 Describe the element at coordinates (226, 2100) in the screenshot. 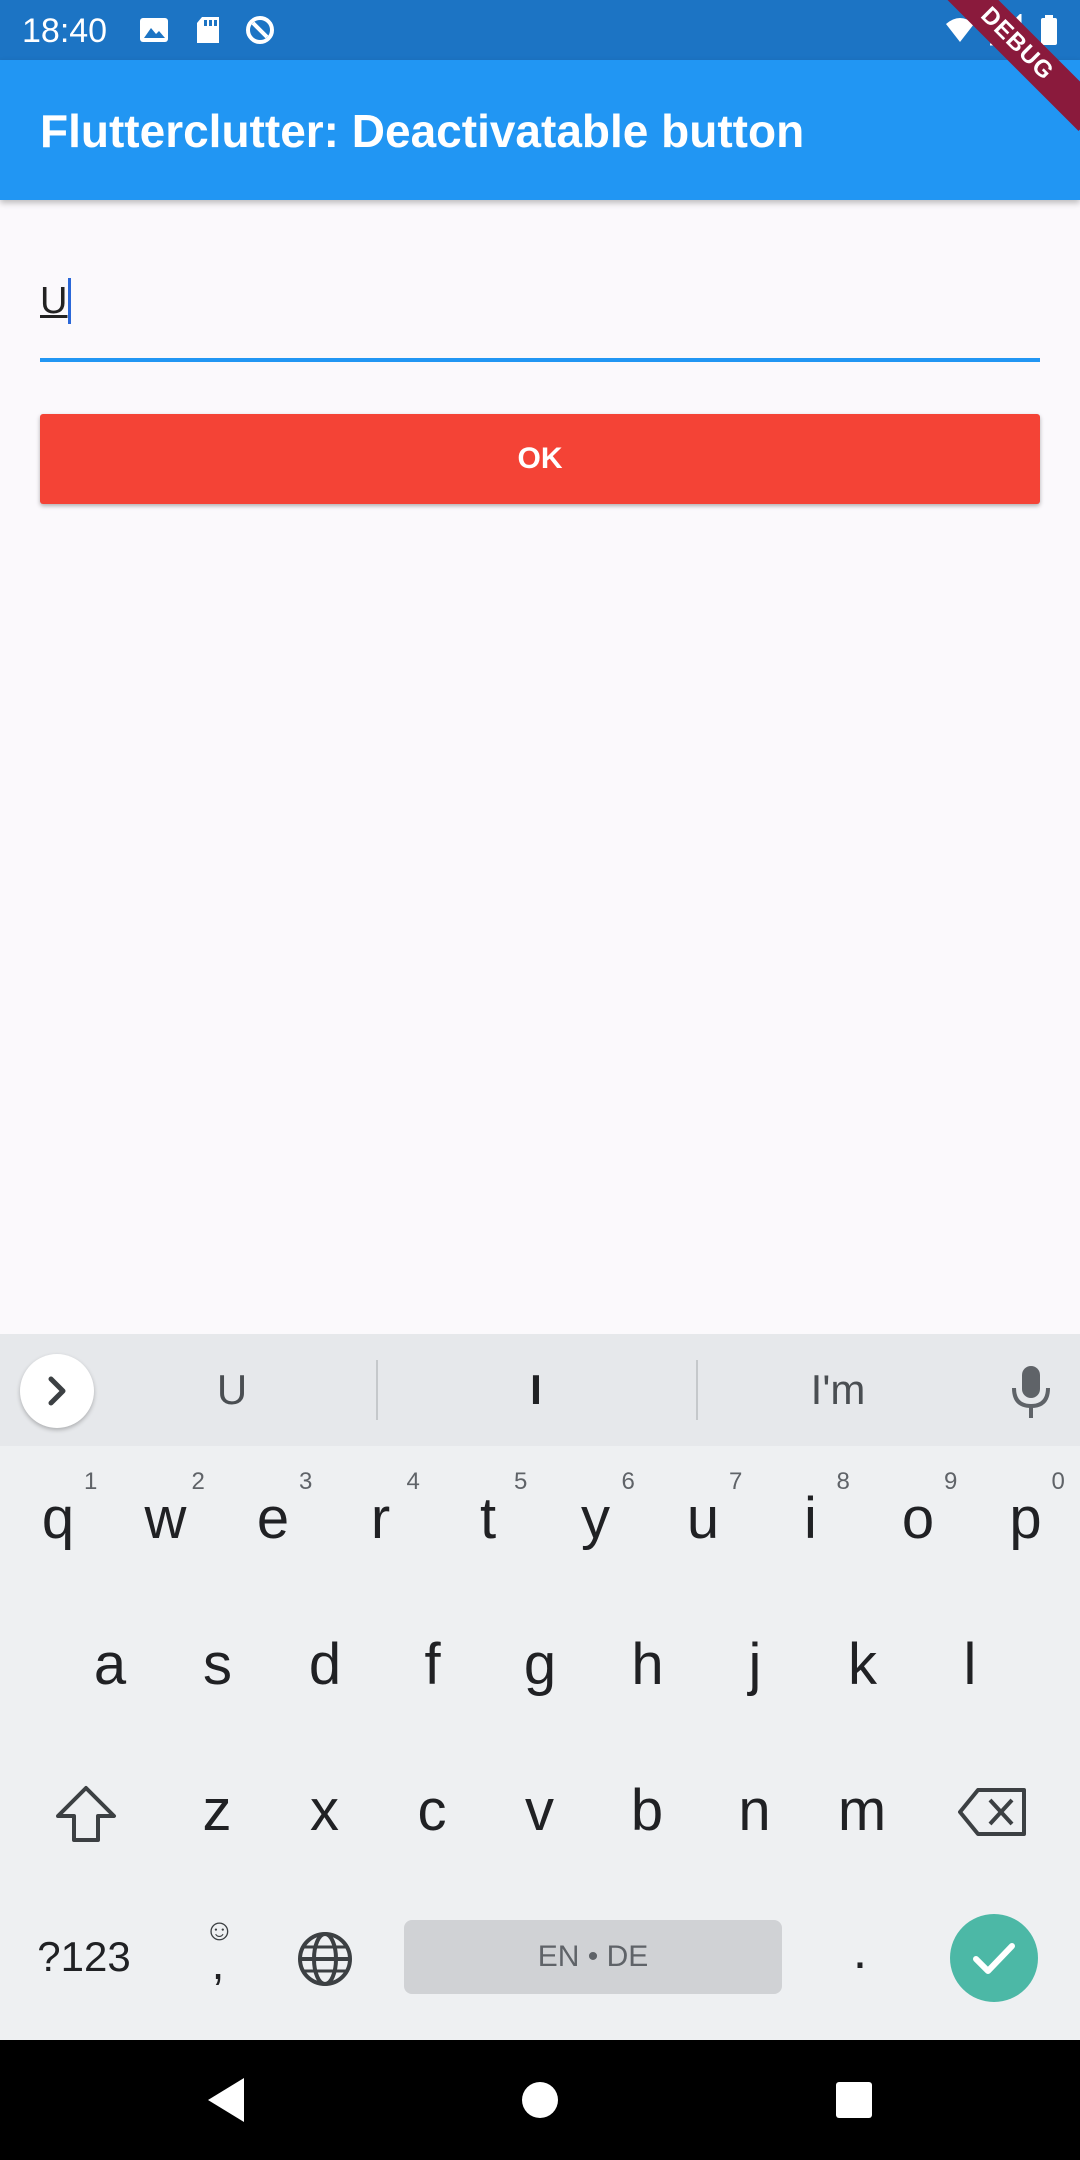

I see `back-icon` at that location.